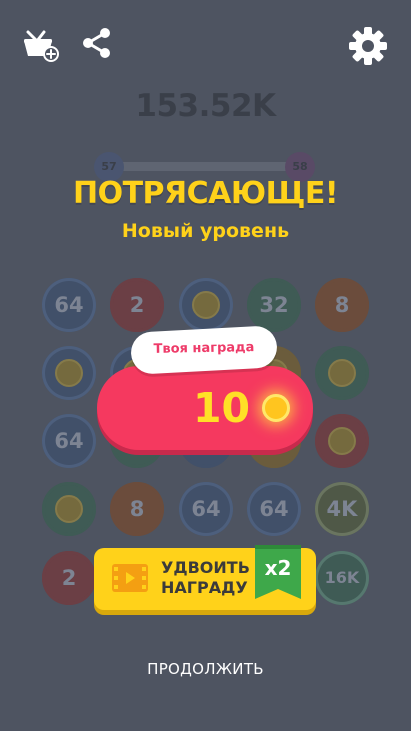 The width and height of the screenshot is (411, 731). I want to click on video-film-icon, so click(130, 578).